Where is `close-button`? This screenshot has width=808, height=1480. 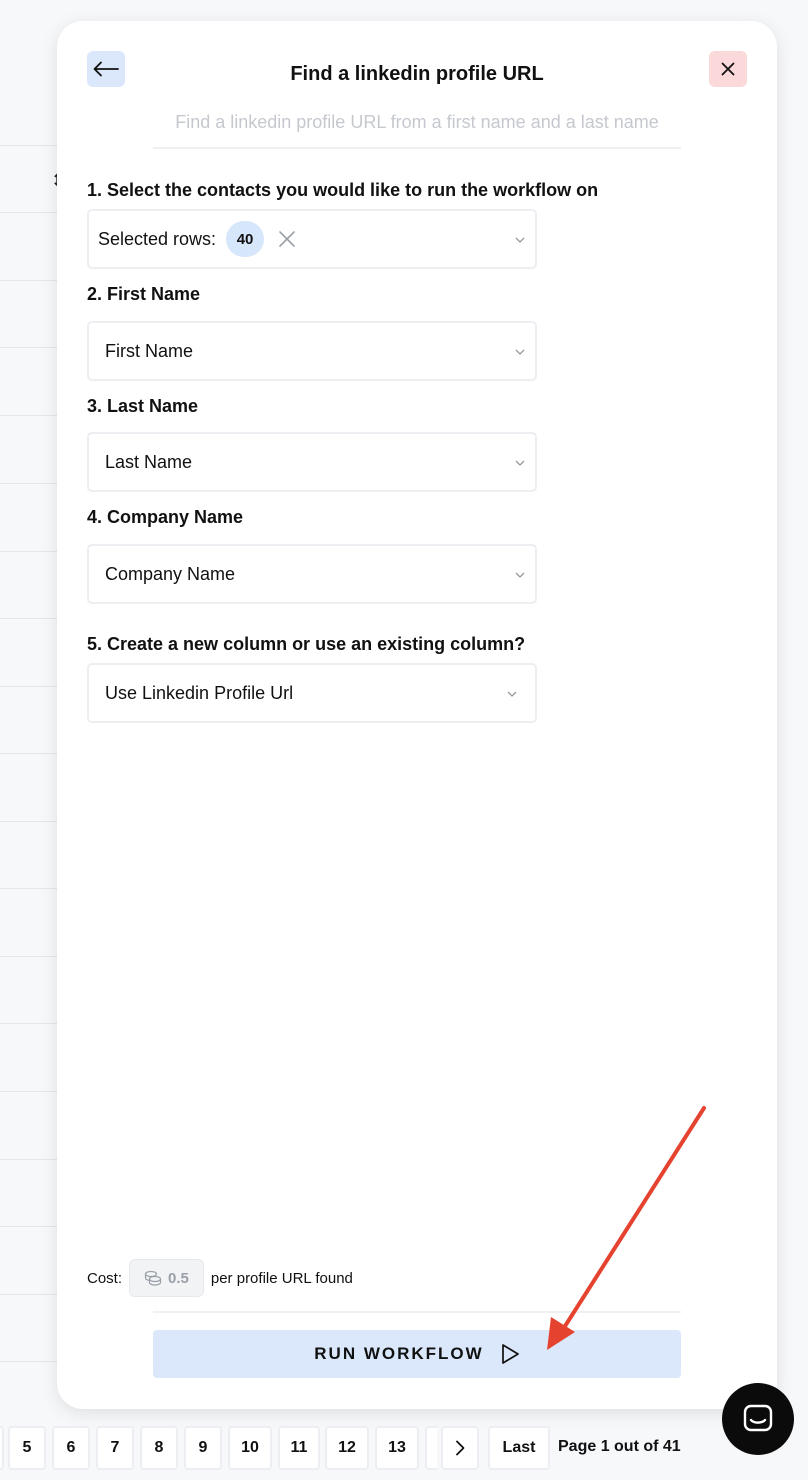
close-button is located at coordinates (728, 69).